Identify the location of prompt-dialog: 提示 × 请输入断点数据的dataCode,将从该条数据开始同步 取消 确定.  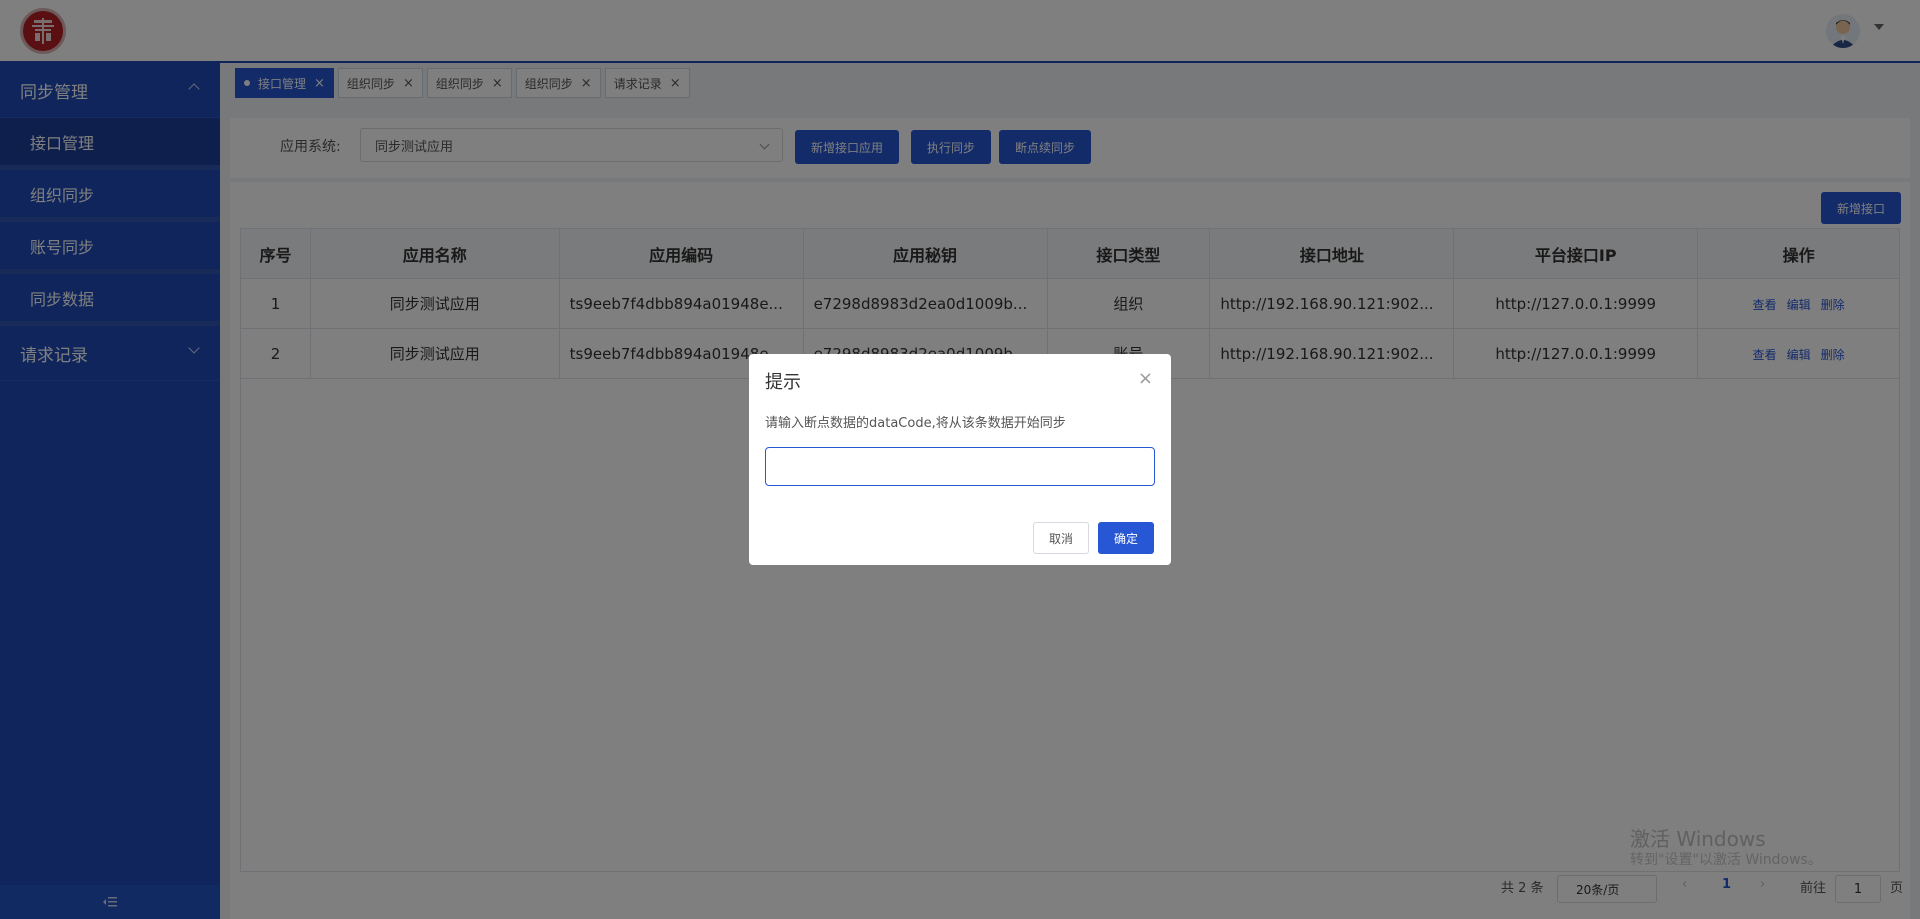
(960, 459).